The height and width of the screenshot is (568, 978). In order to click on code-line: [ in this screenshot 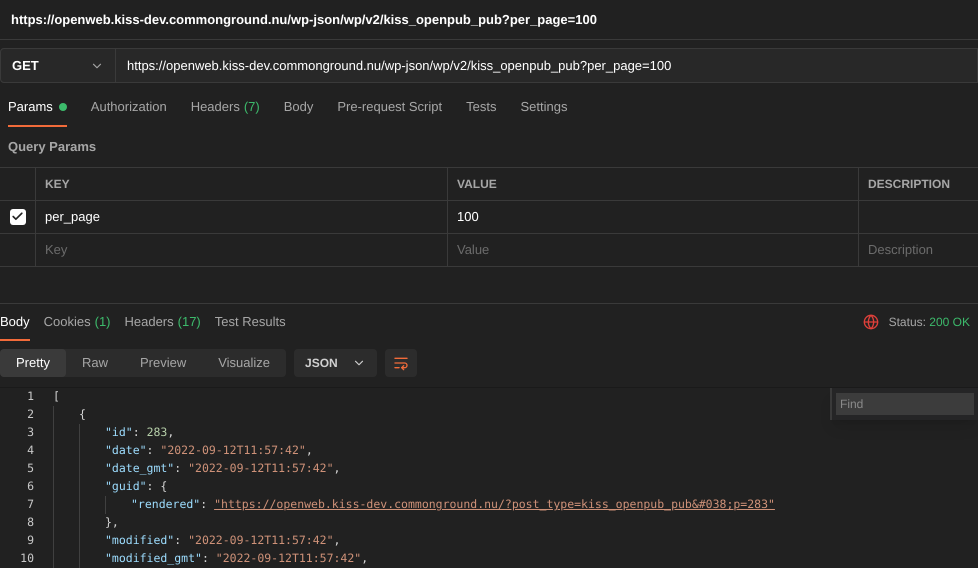, I will do `click(56, 397)`.